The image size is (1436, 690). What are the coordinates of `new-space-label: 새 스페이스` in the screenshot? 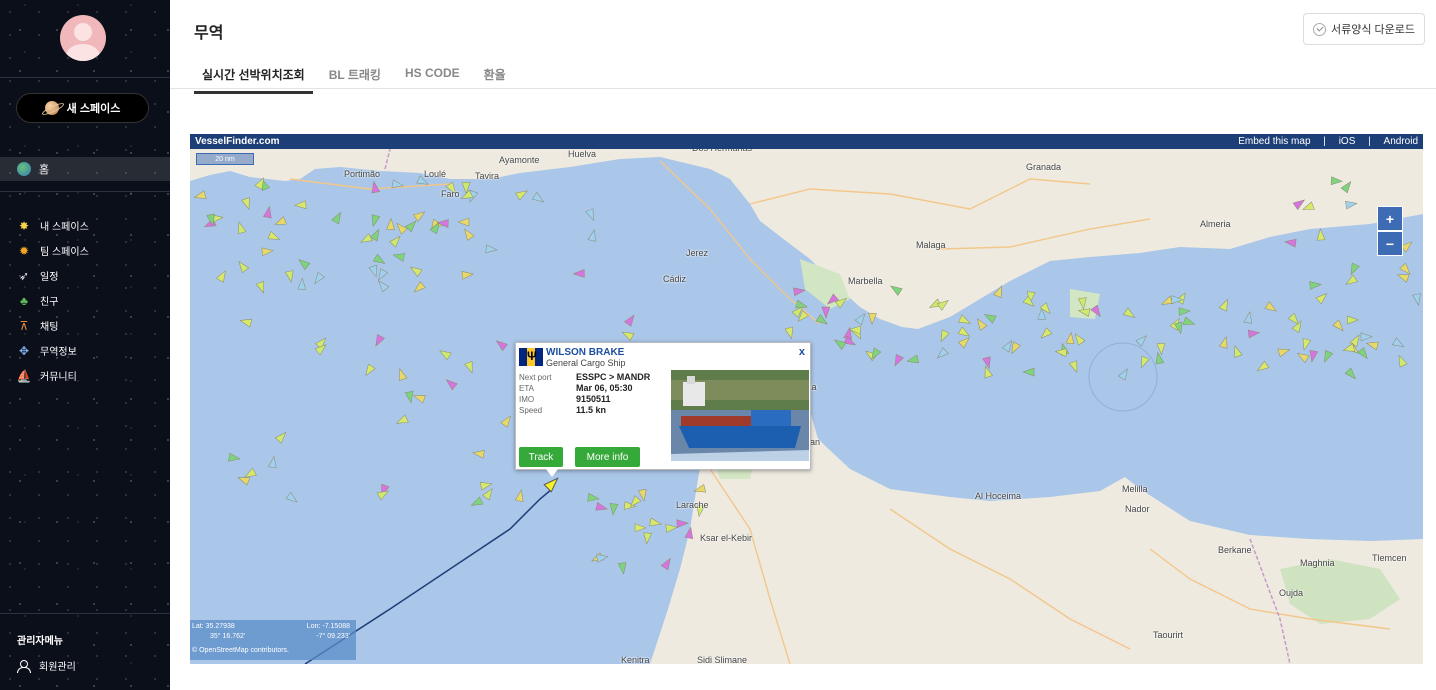 It's located at (93, 109).